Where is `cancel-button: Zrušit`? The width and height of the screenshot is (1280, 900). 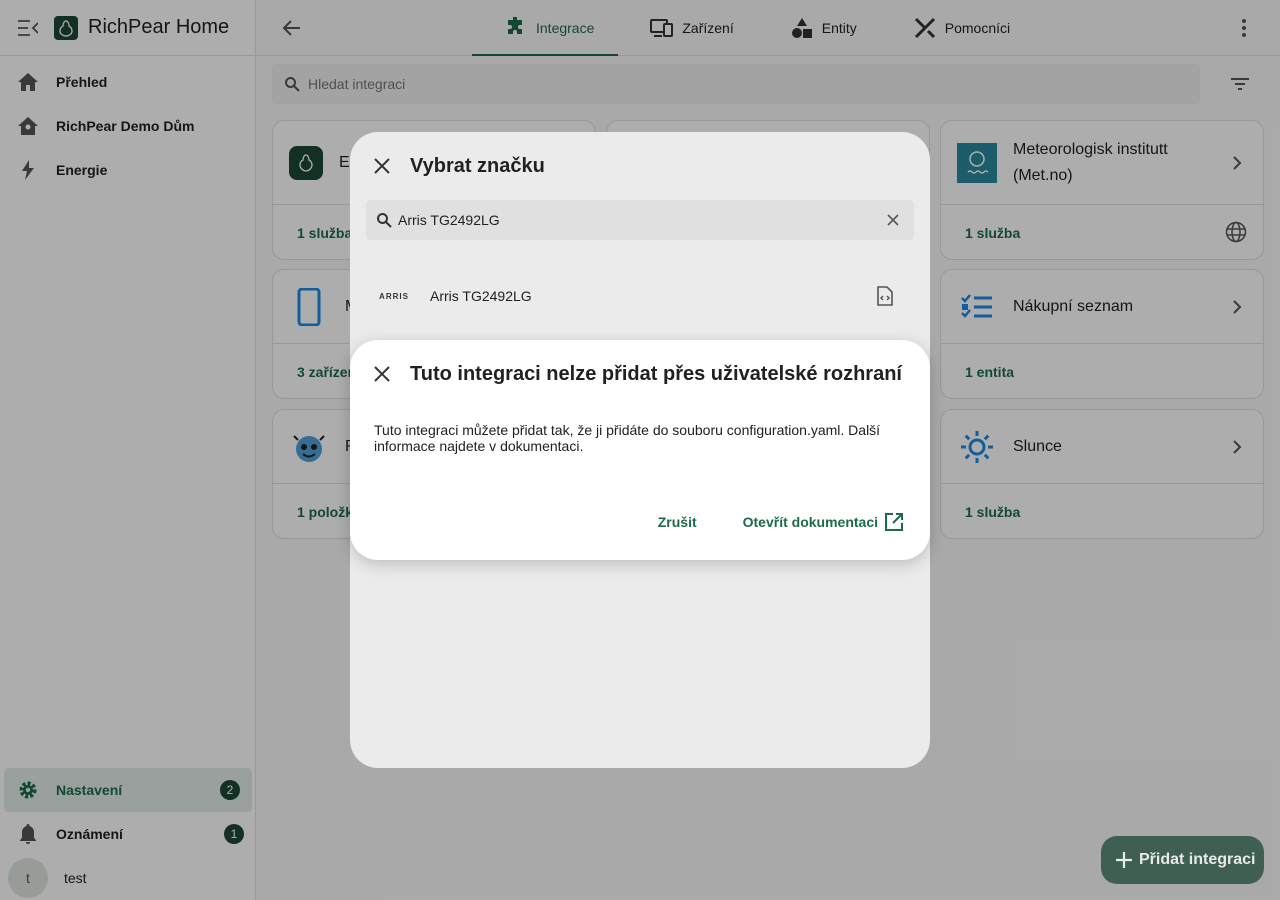
cancel-button: Zrušit is located at coordinates (677, 522).